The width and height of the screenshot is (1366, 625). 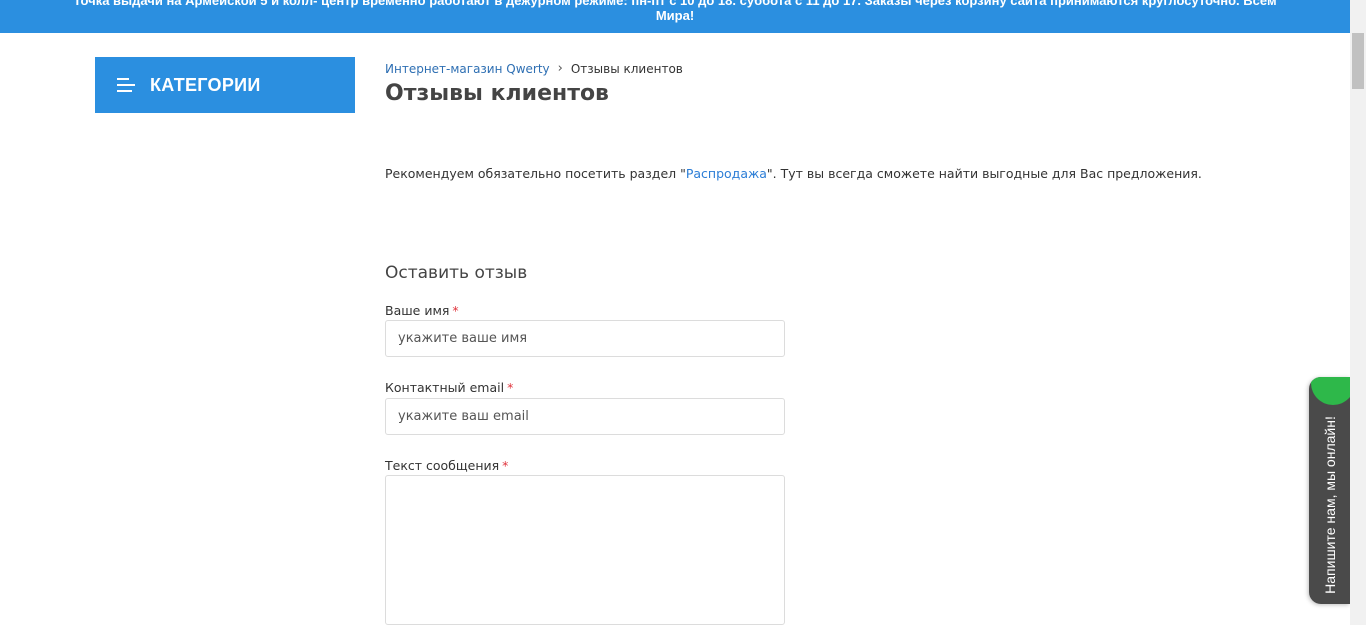 I want to click on email-field-label: Контактный email *, so click(x=449, y=387).